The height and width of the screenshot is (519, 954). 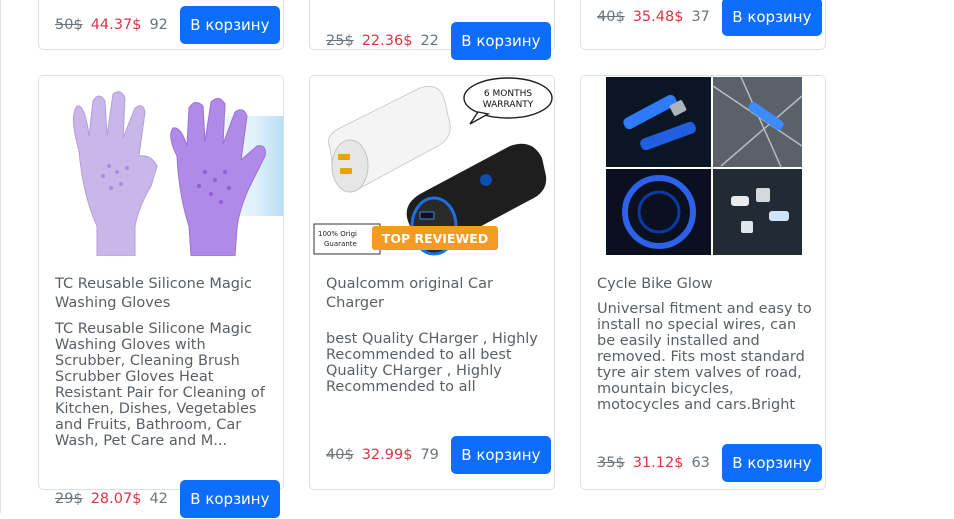 What do you see at coordinates (508, 105) in the screenshot?
I see `warranty-text-2: WARRANTY` at bounding box center [508, 105].